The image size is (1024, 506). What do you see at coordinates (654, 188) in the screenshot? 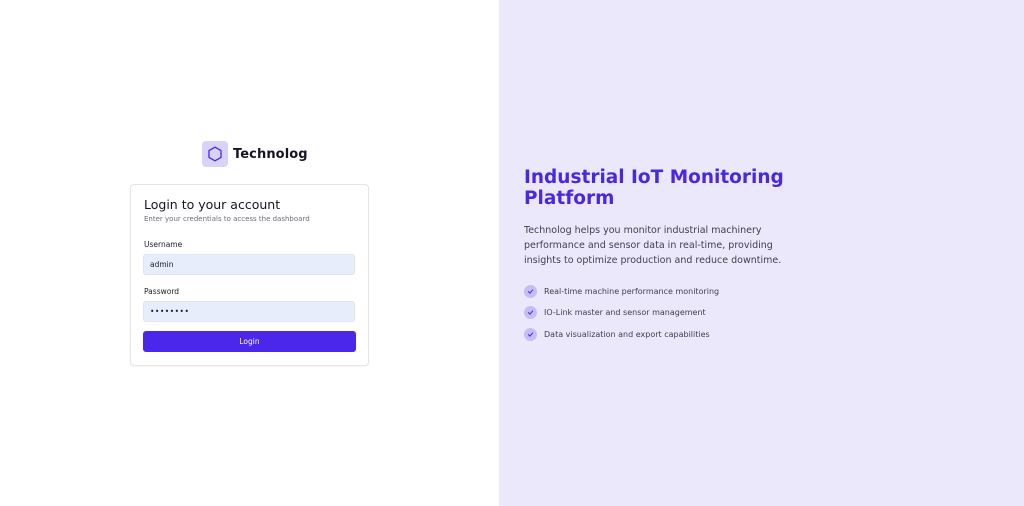
I see `hero-title: Industrial IoT Monitoring Platform` at bounding box center [654, 188].